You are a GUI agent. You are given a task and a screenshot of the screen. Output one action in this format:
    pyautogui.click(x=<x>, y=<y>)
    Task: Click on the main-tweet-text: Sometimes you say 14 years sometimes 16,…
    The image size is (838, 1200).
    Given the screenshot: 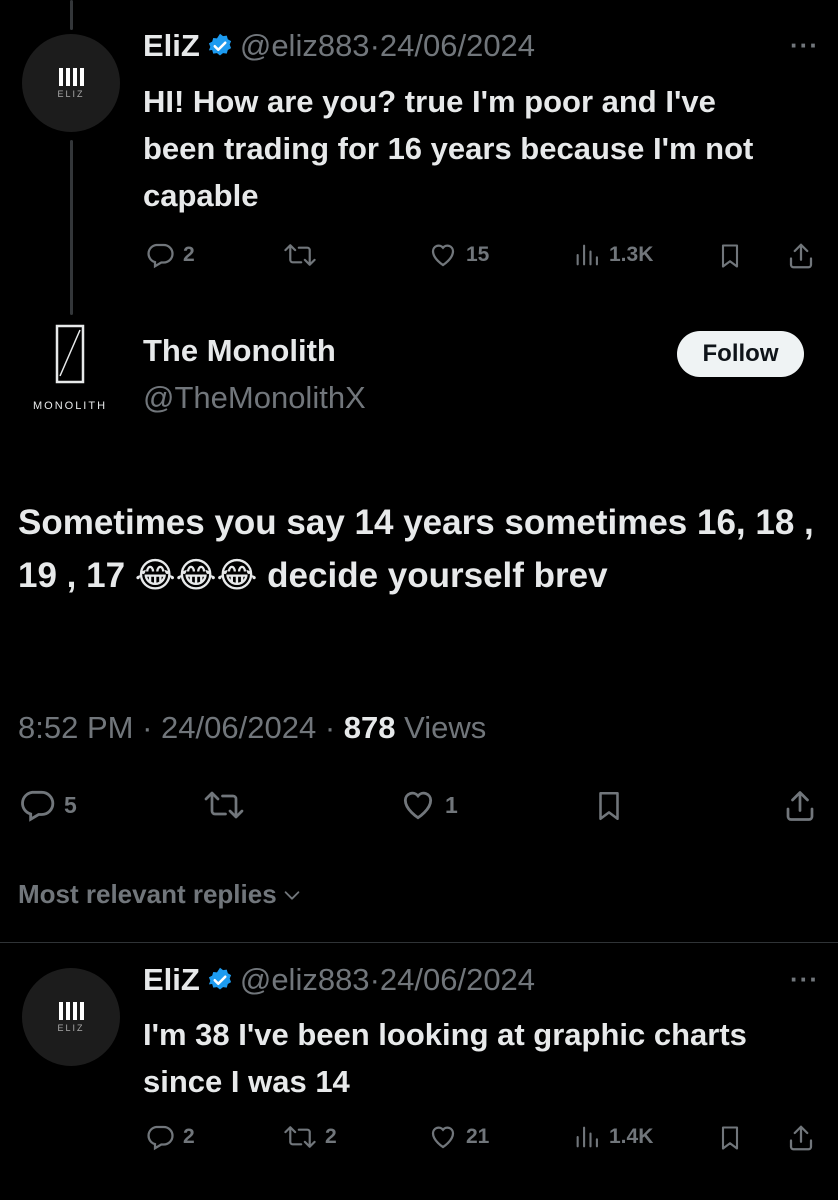 What is the action you would take?
    pyautogui.click(x=416, y=549)
    